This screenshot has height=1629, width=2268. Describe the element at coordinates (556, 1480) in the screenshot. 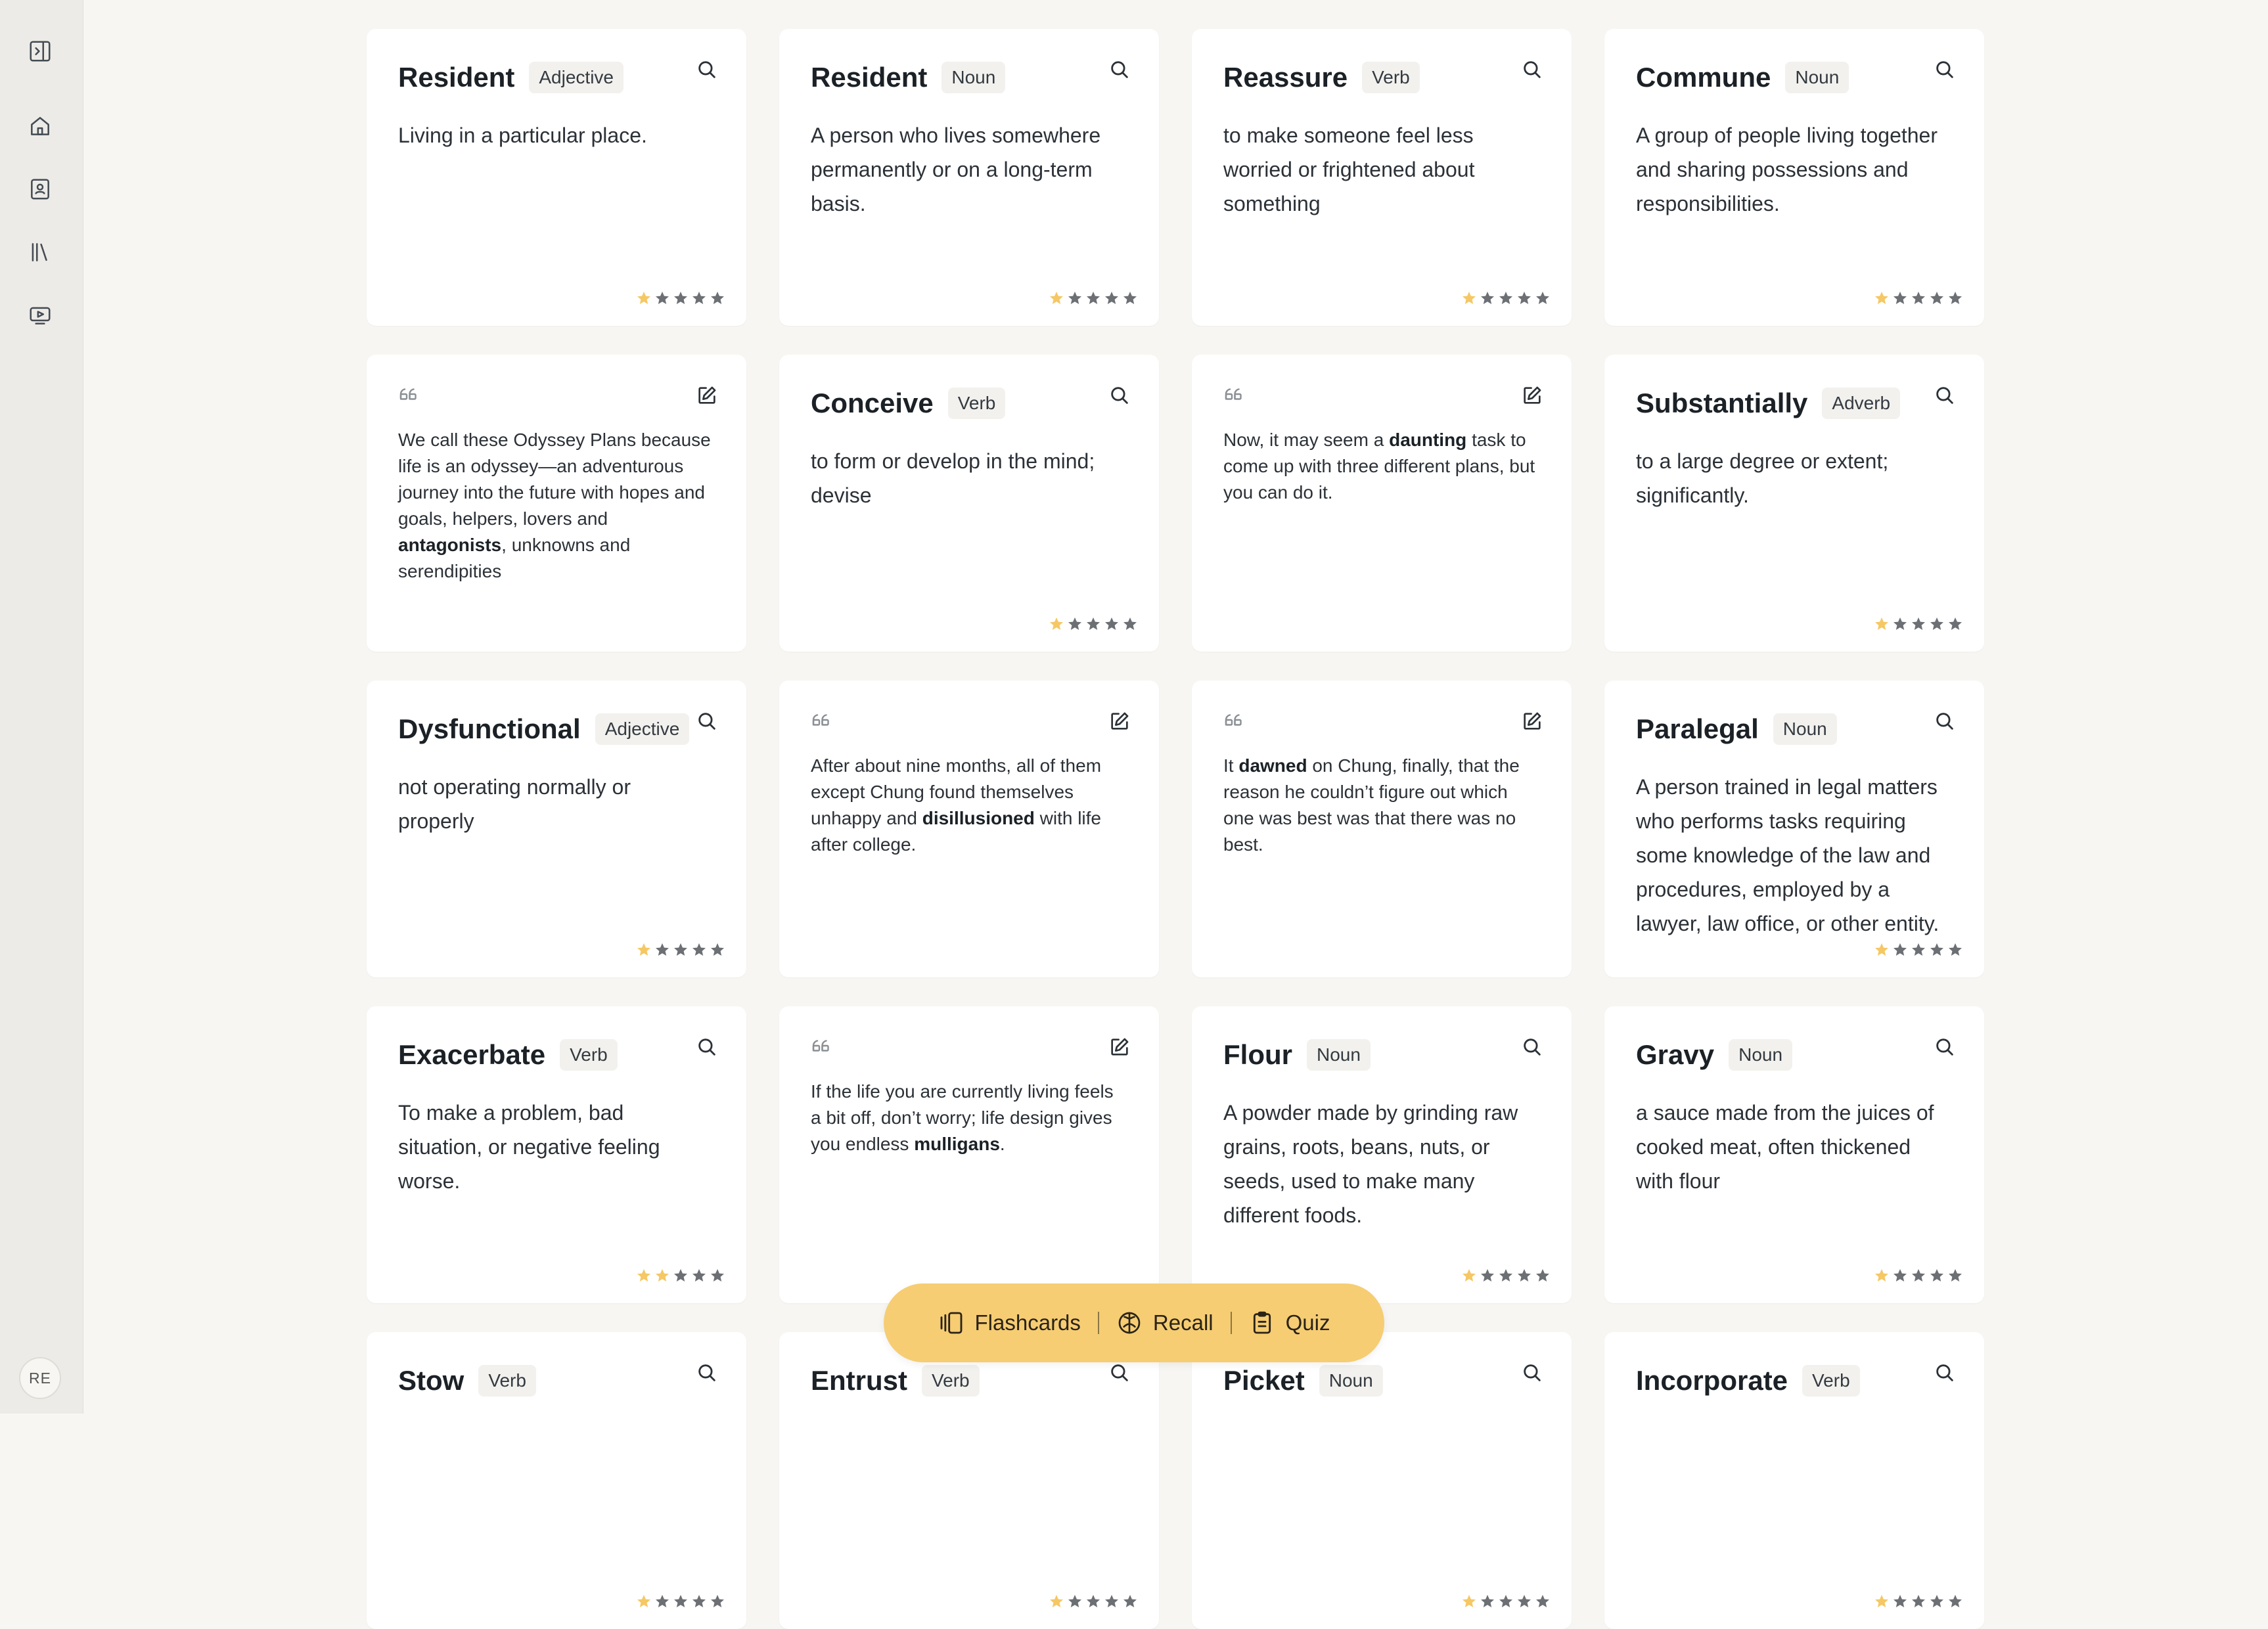

I see `word-card: Stow Verb` at that location.